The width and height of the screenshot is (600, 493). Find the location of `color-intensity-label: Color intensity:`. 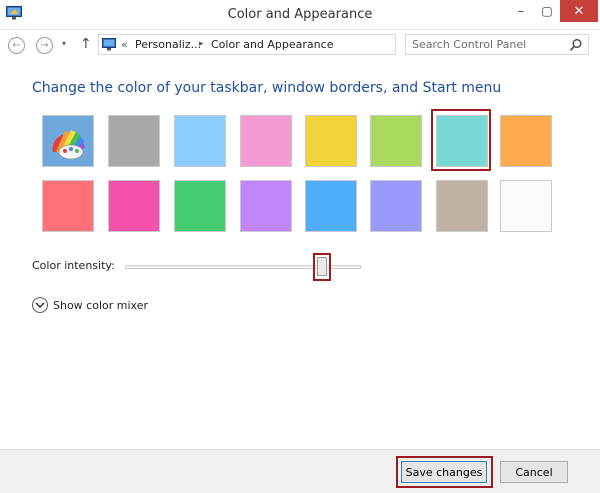

color-intensity-label: Color intensity: is located at coordinates (73, 265).